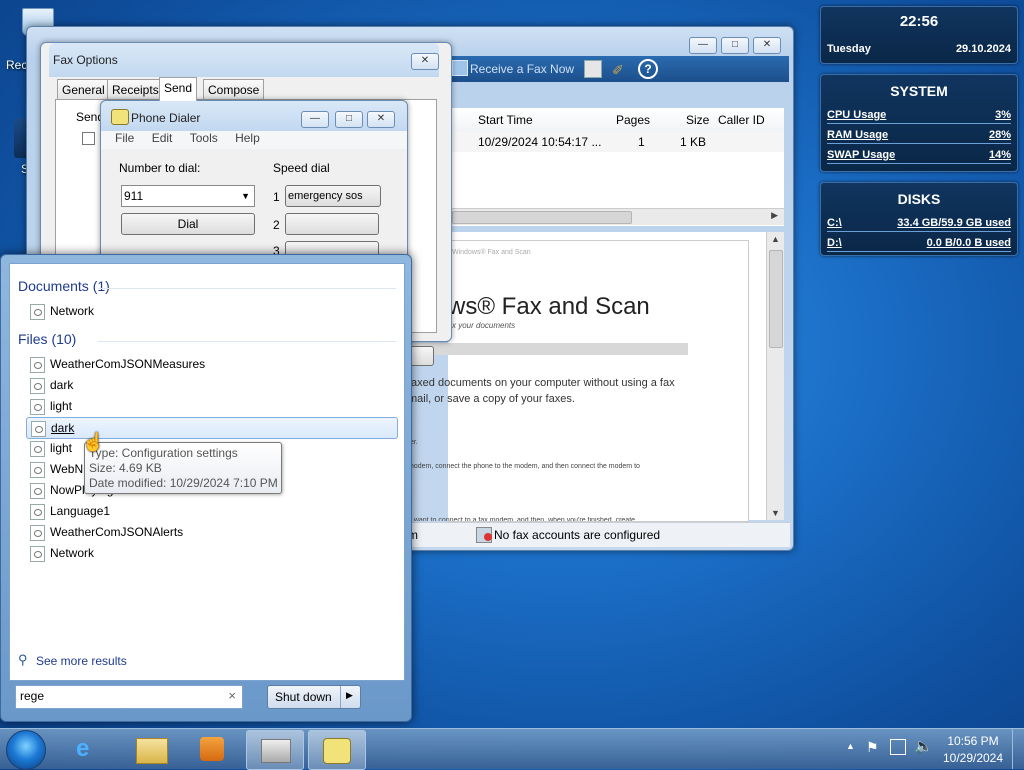 This screenshot has height=770, width=1024. I want to click on list-item: light, so click(211, 406).